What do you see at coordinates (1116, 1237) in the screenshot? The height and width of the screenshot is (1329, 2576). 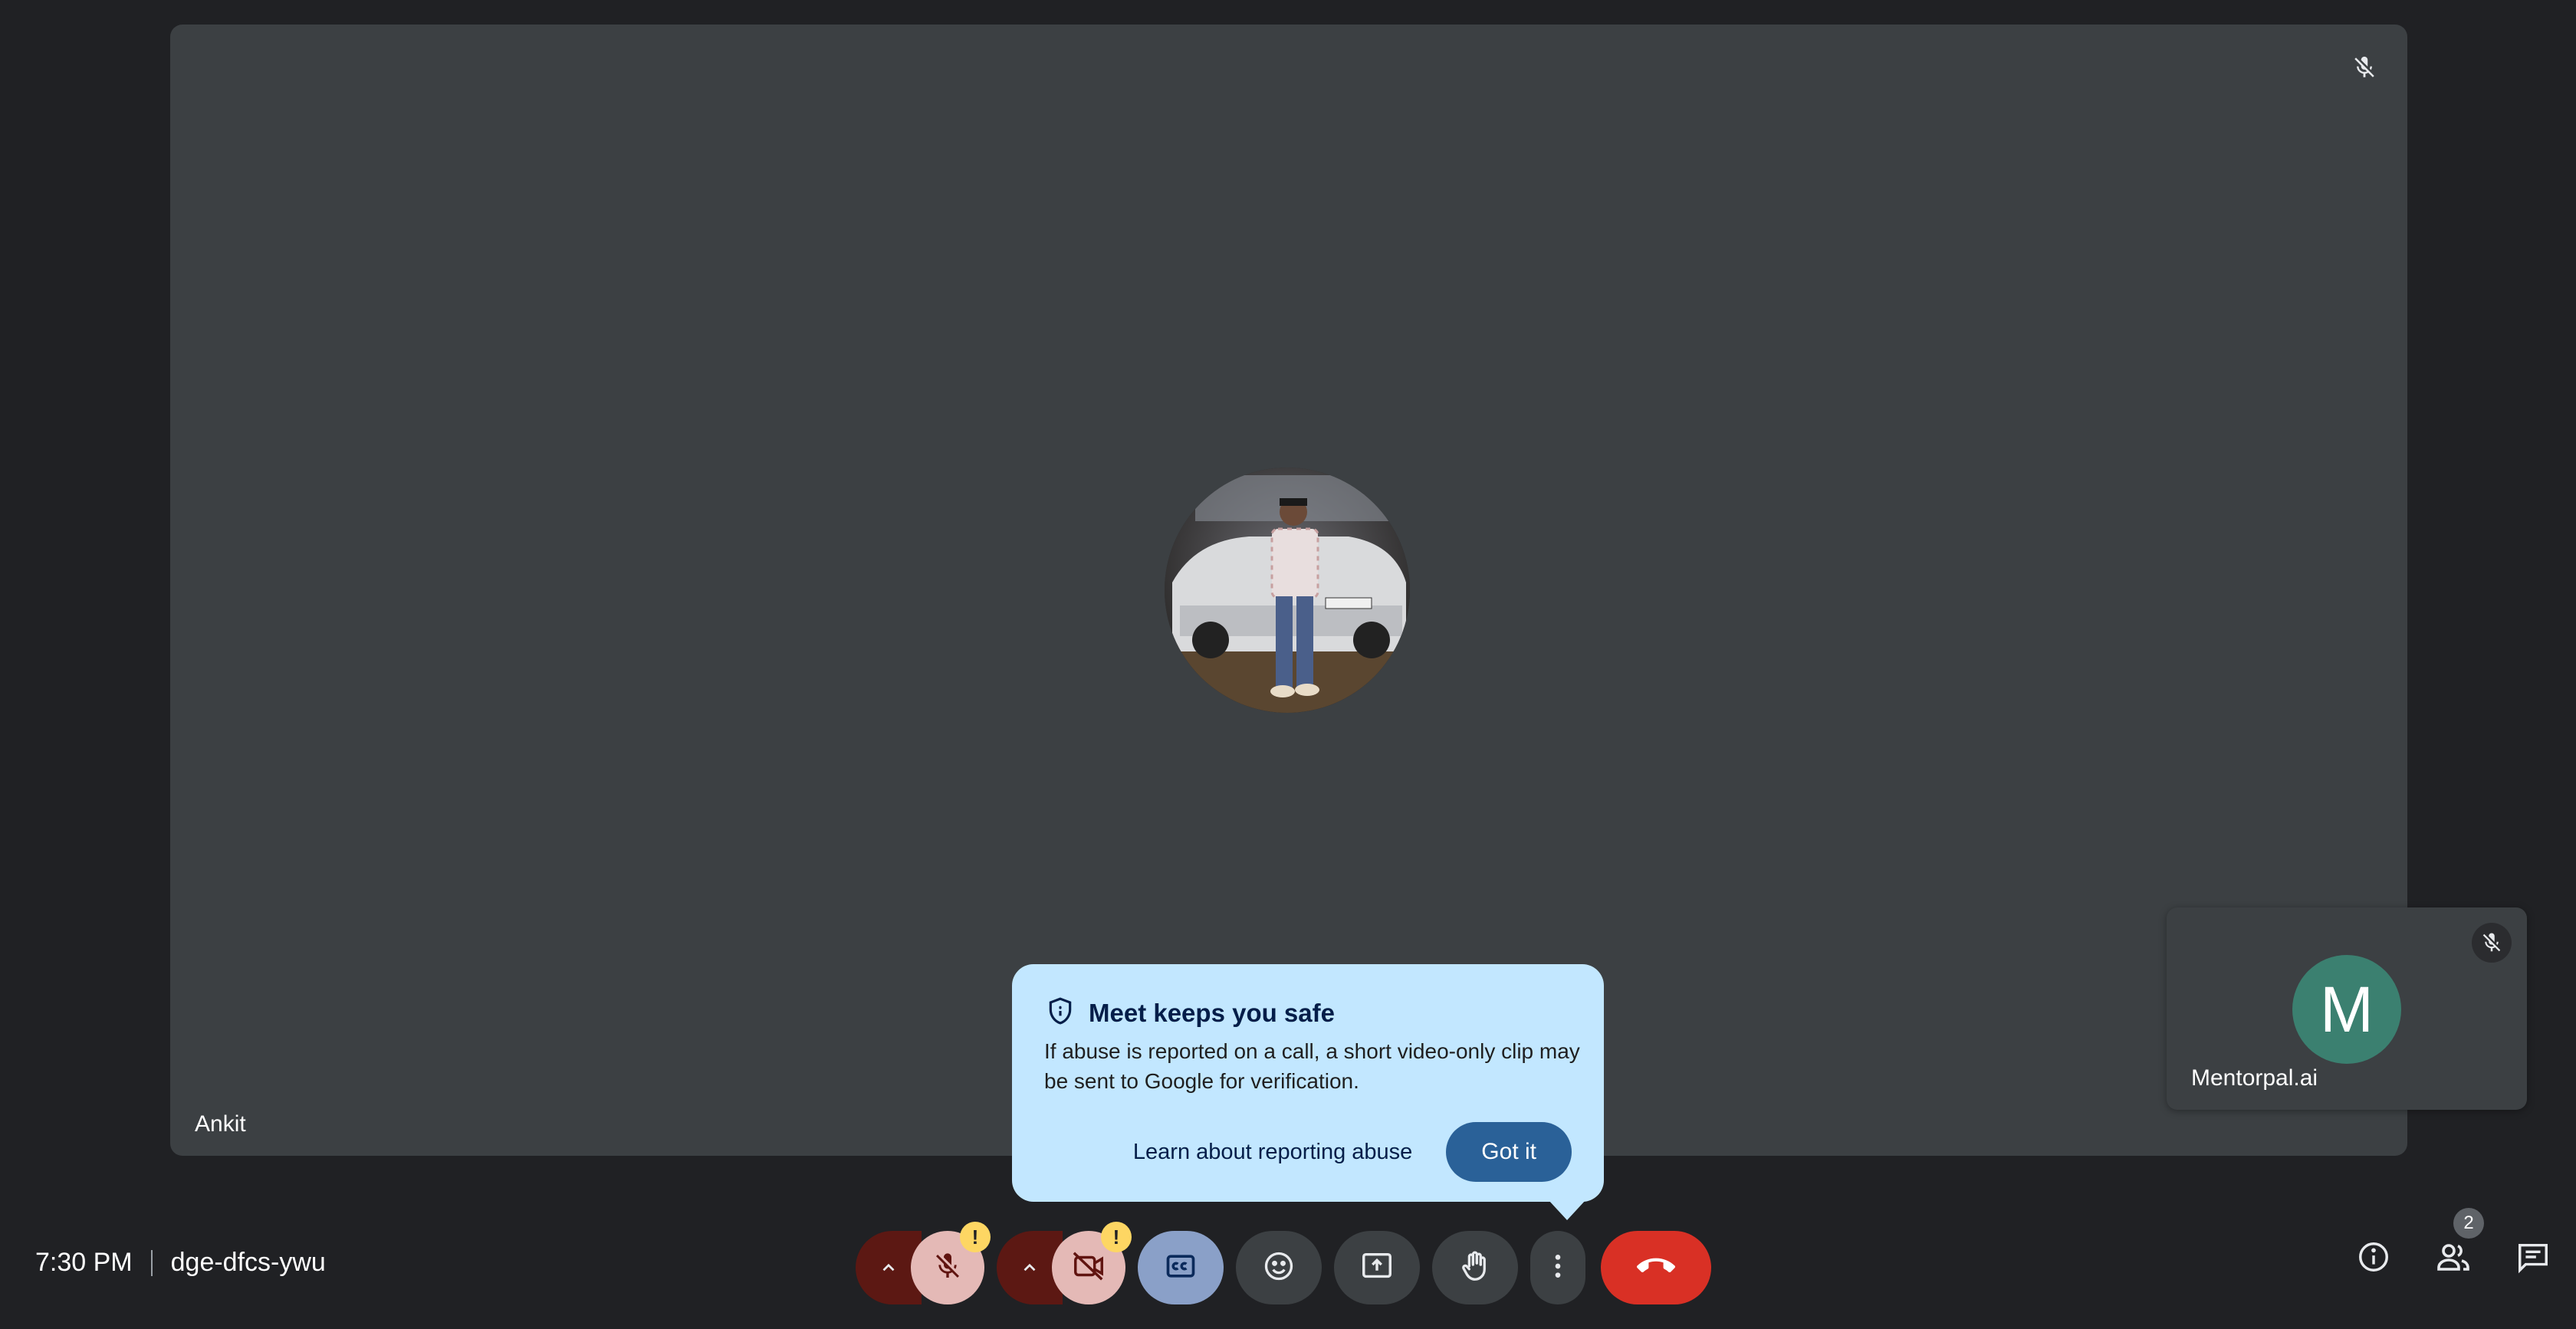 I see `camera-warning-badge: !` at bounding box center [1116, 1237].